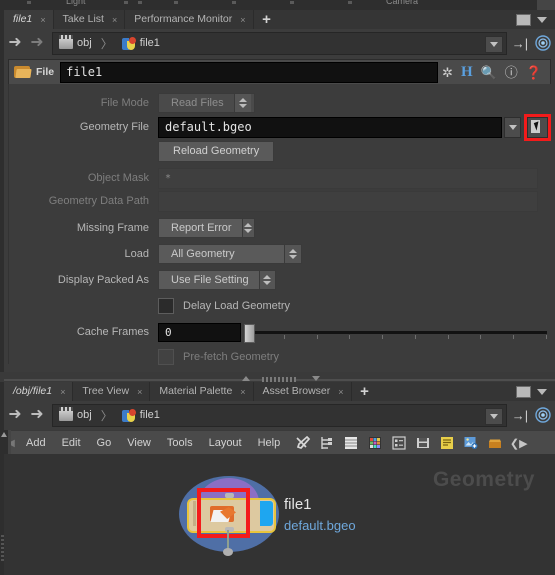 The width and height of the screenshot is (555, 575). Describe the element at coordinates (467, 72) in the screenshot. I see `houdini-h-icon: H` at that location.